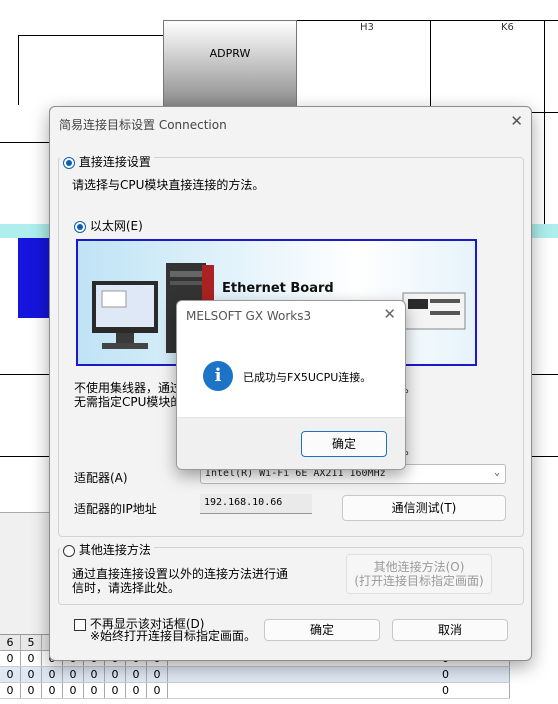 The height and width of the screenshot is (704, 558). I want to click on direct-connection-option: 直接连接设置, so click(107, 161).